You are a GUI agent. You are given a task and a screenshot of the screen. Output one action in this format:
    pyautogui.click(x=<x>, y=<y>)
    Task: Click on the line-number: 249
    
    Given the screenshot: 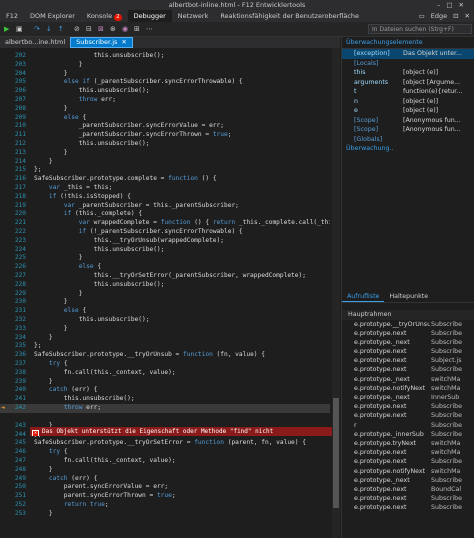 What is the action you would take?
    pyautogui.click(x=17, y=479)
    